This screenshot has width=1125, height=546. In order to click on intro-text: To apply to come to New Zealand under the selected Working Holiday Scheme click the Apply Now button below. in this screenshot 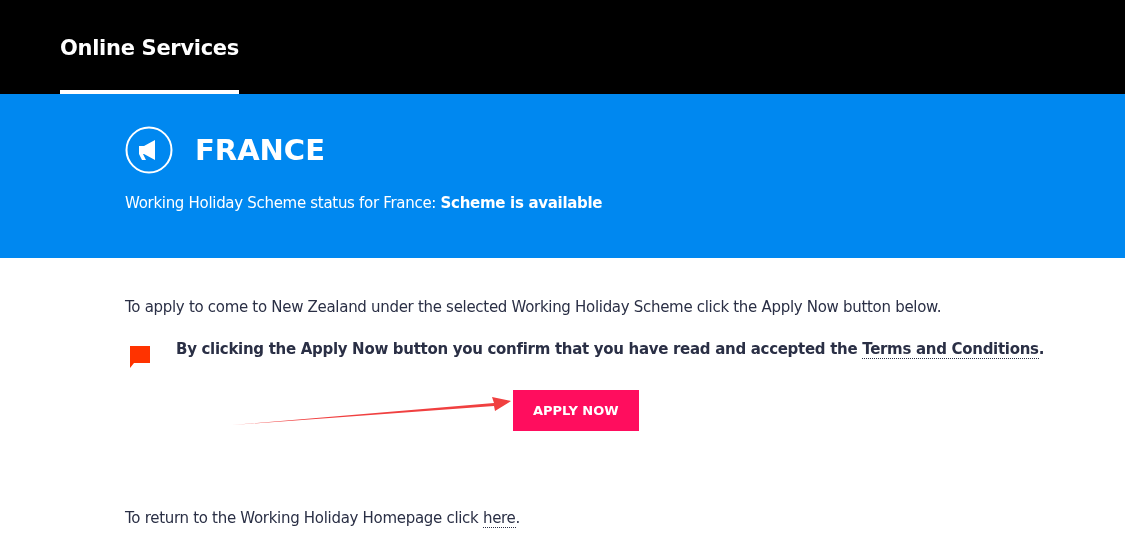, I will do `click(534, 307)`.